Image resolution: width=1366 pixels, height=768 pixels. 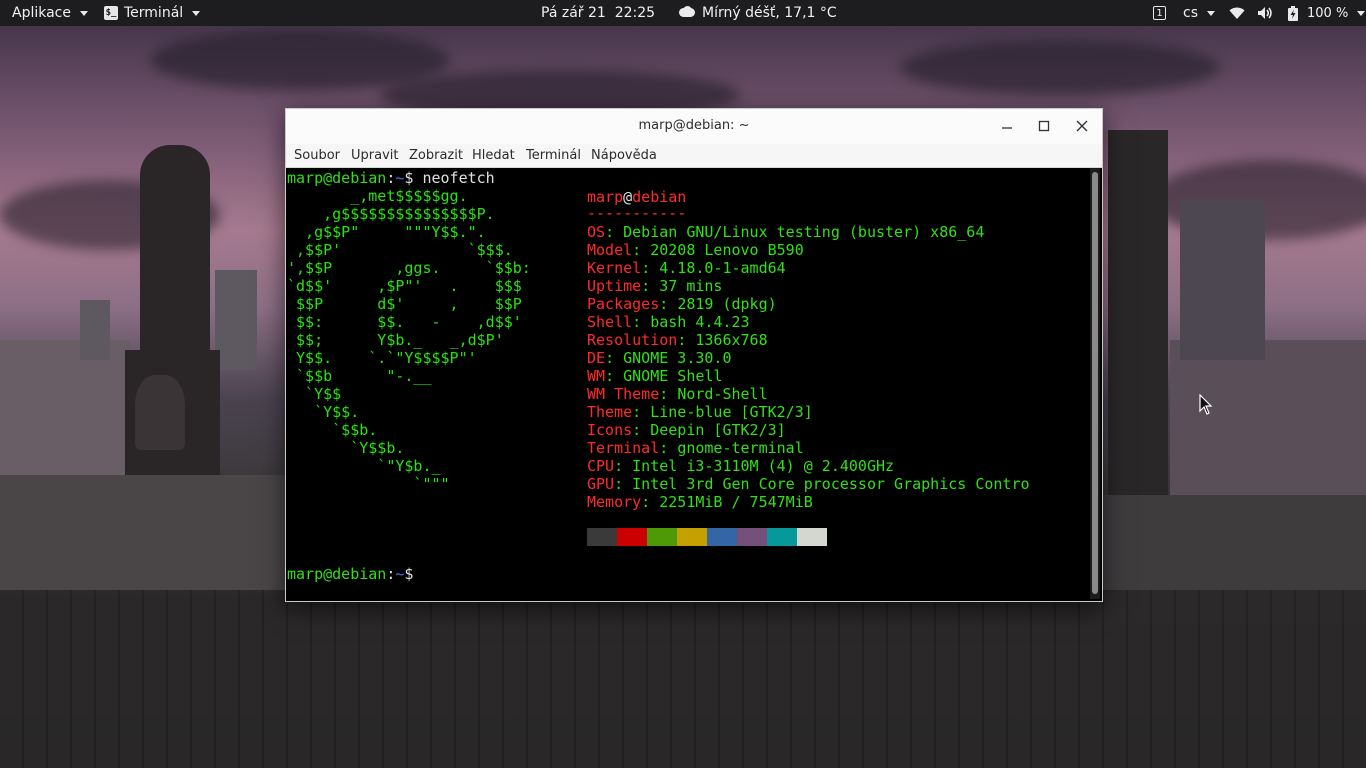 I want to click on maximize-button, so click(x=1044, y=126).